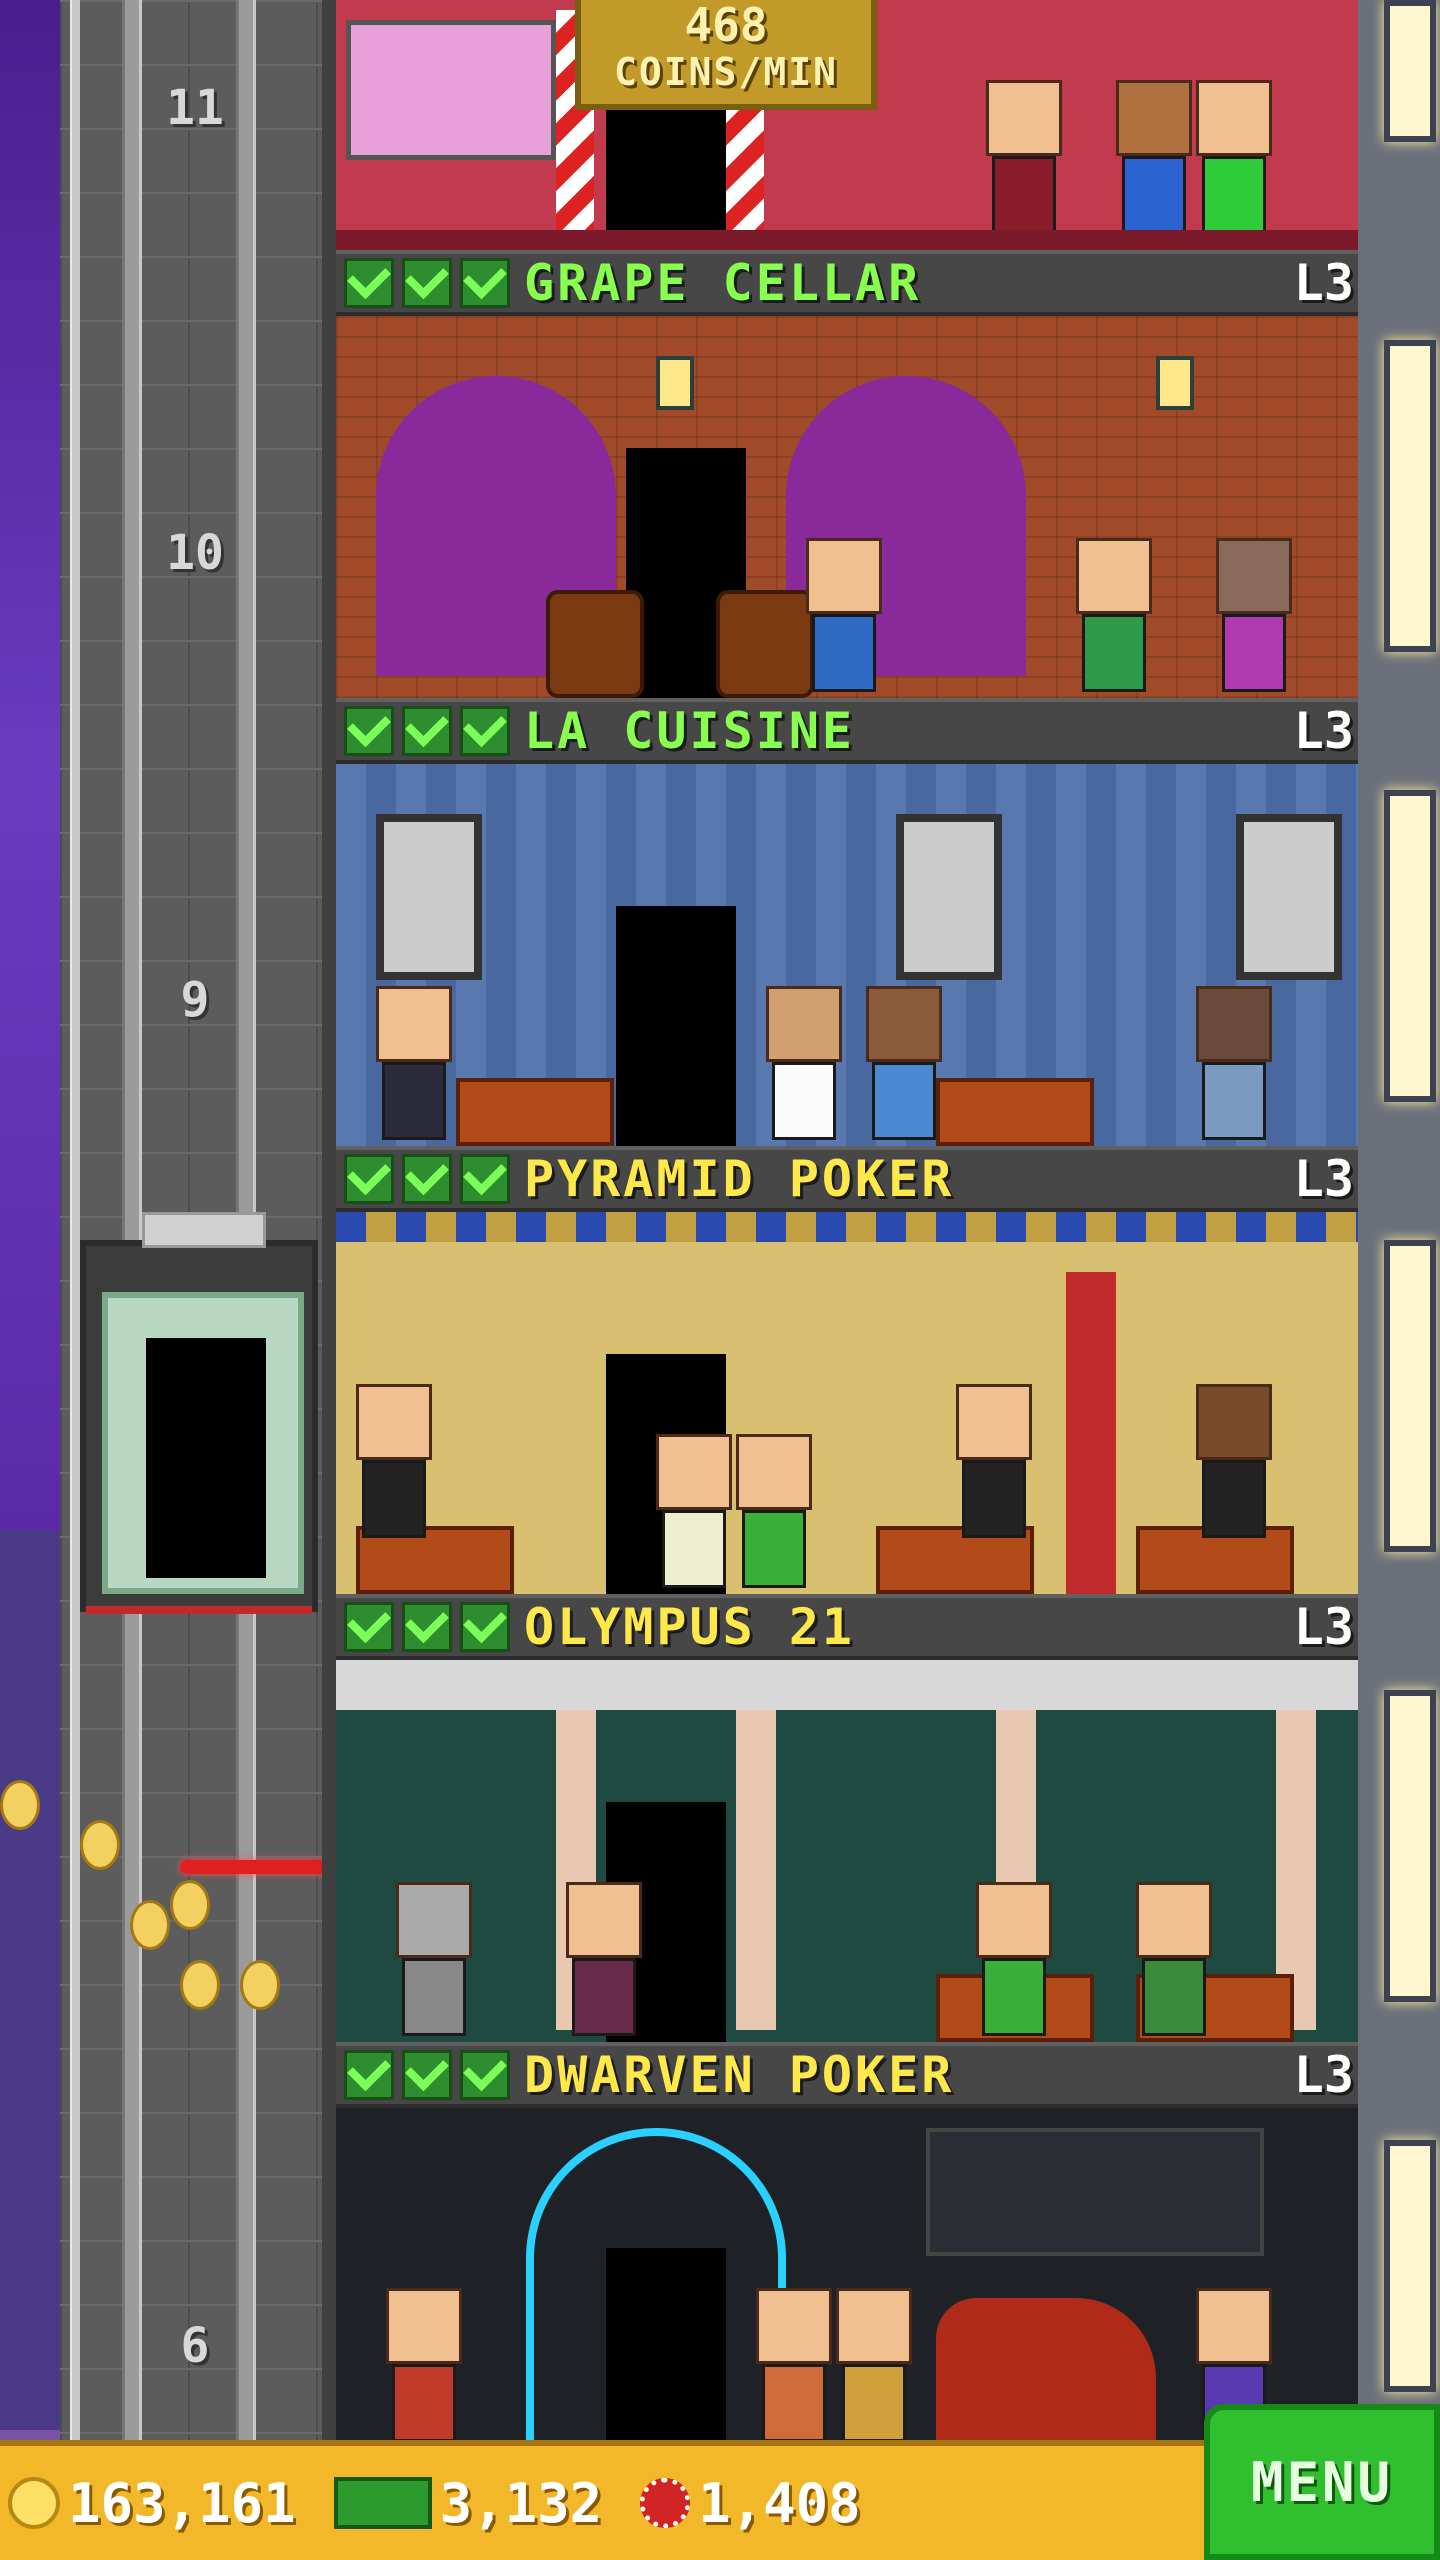 The height and width of the screenshot is (2560, 1440). I want to click on floor-olympus-21: OLYMPUS 21 L3, so click(847, 1818).